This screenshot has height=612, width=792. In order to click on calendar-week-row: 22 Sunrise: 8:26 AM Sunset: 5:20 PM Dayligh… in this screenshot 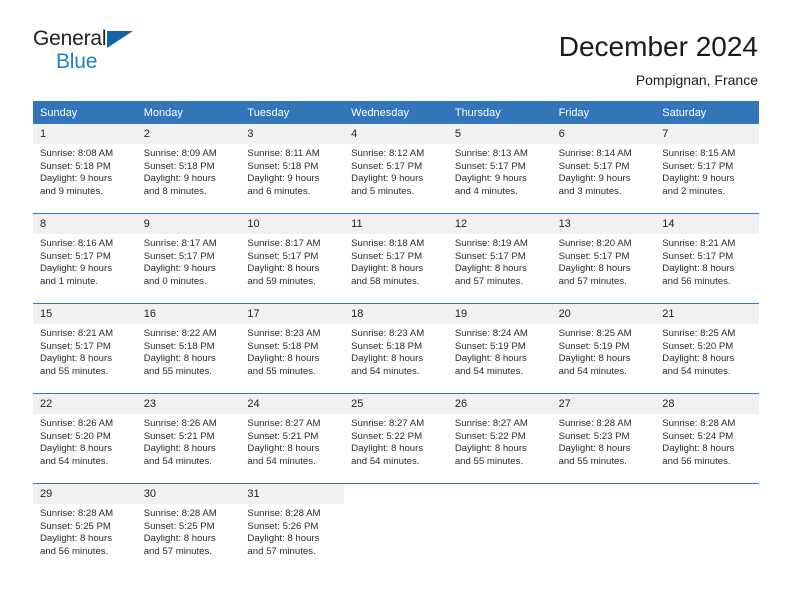, I will do `click(396, 434)`.